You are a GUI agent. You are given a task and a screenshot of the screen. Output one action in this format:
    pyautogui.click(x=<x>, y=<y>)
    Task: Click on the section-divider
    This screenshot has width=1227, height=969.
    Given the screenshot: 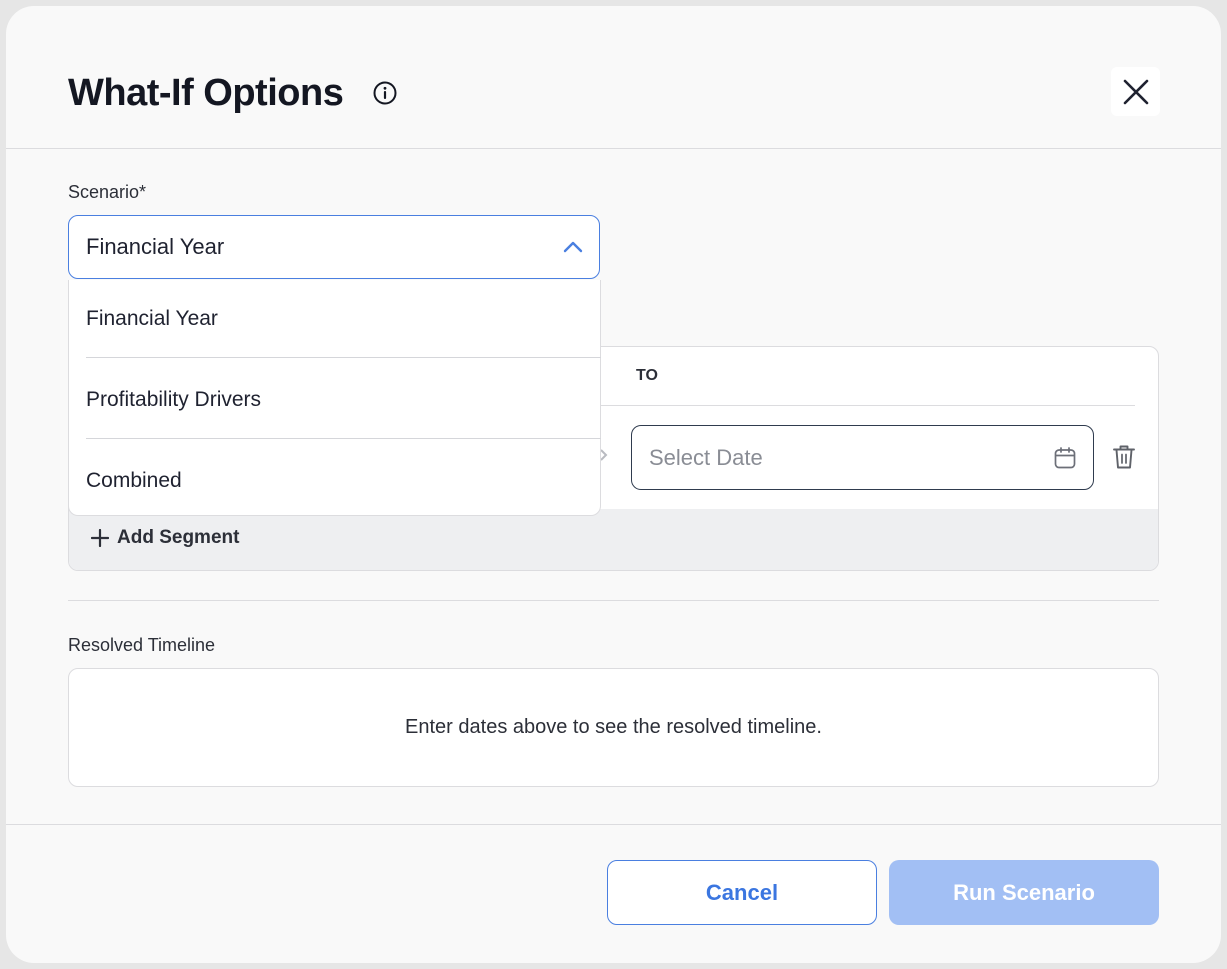 What is the action you would take?
    pyautogui.click(x=613, y=600)
    